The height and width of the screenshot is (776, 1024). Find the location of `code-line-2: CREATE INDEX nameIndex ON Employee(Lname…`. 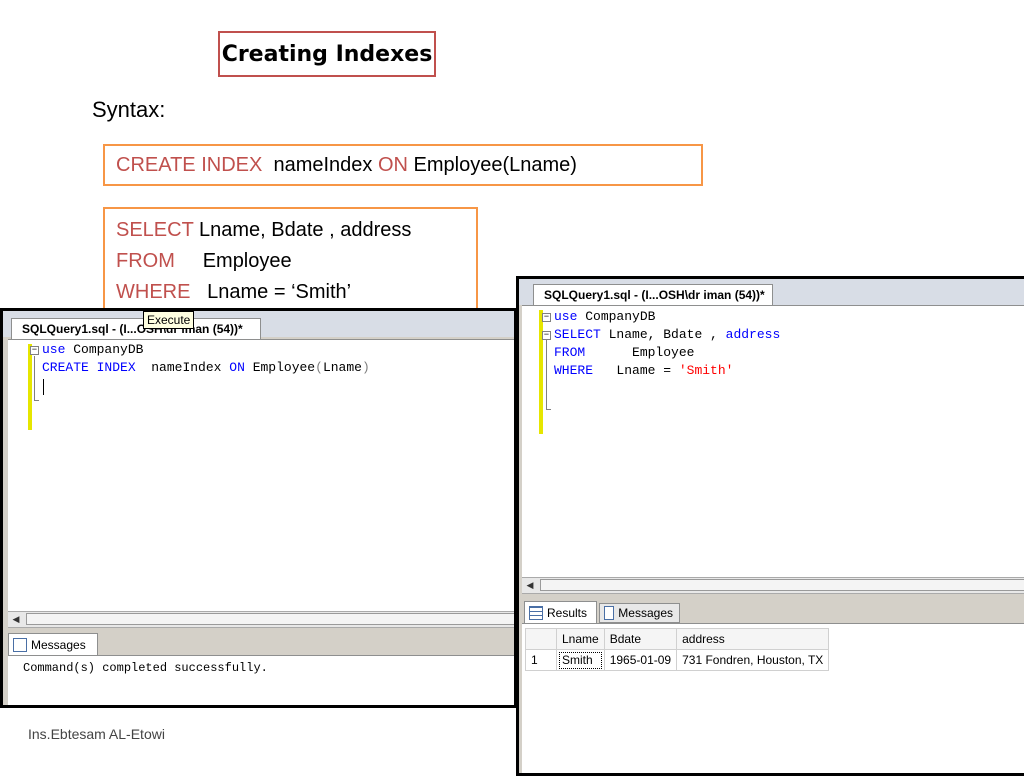

code-line-2: CREATE INDEX nameIndex ON Employee(Lname… is located at coordinates (206, 368).